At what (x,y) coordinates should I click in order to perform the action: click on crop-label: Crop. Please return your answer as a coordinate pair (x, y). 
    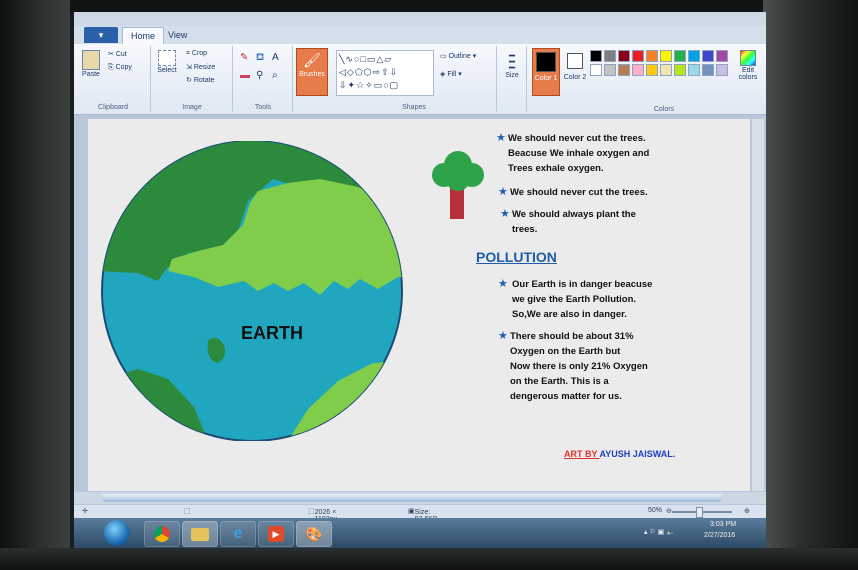
    Looking at the image, I should click on (199, 53).